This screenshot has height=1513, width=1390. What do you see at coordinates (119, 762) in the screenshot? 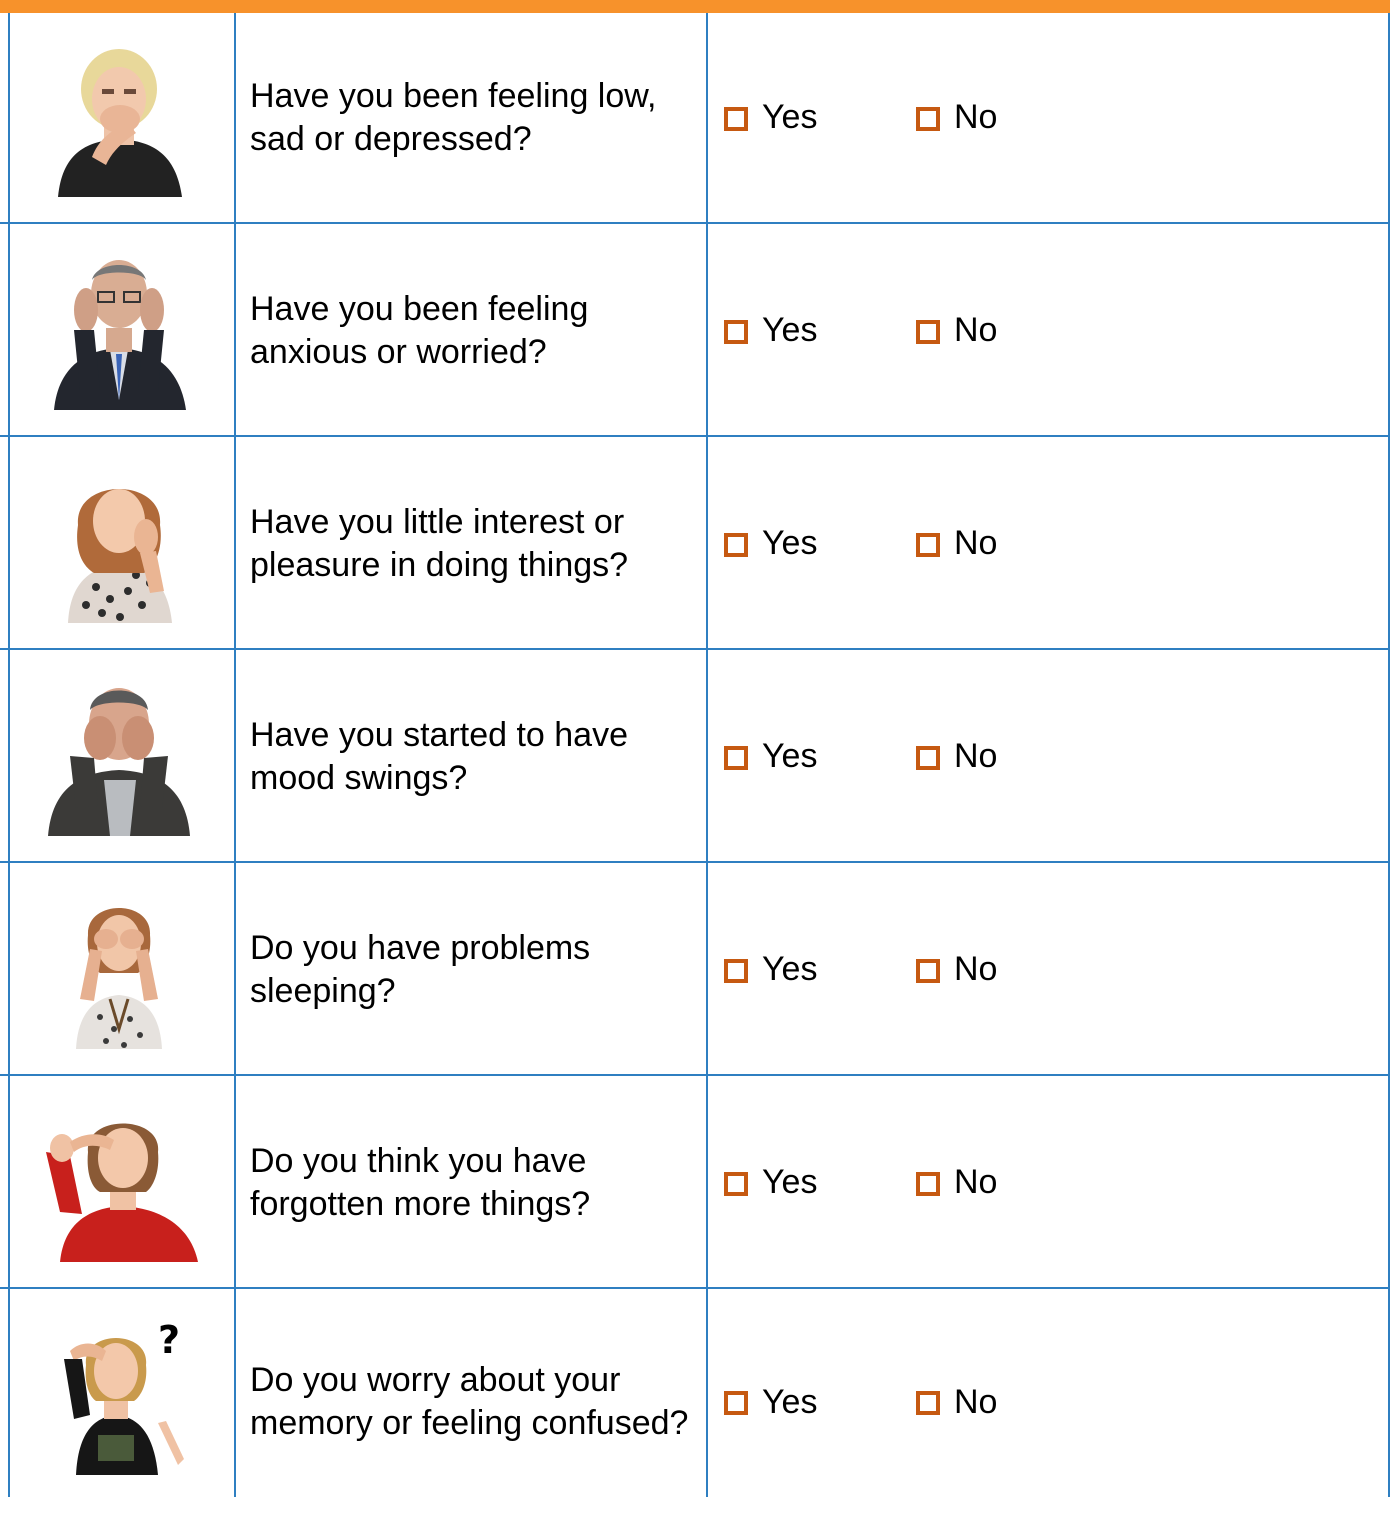
I see `man-hands-over-face-image` at bounding box center [119, 762].